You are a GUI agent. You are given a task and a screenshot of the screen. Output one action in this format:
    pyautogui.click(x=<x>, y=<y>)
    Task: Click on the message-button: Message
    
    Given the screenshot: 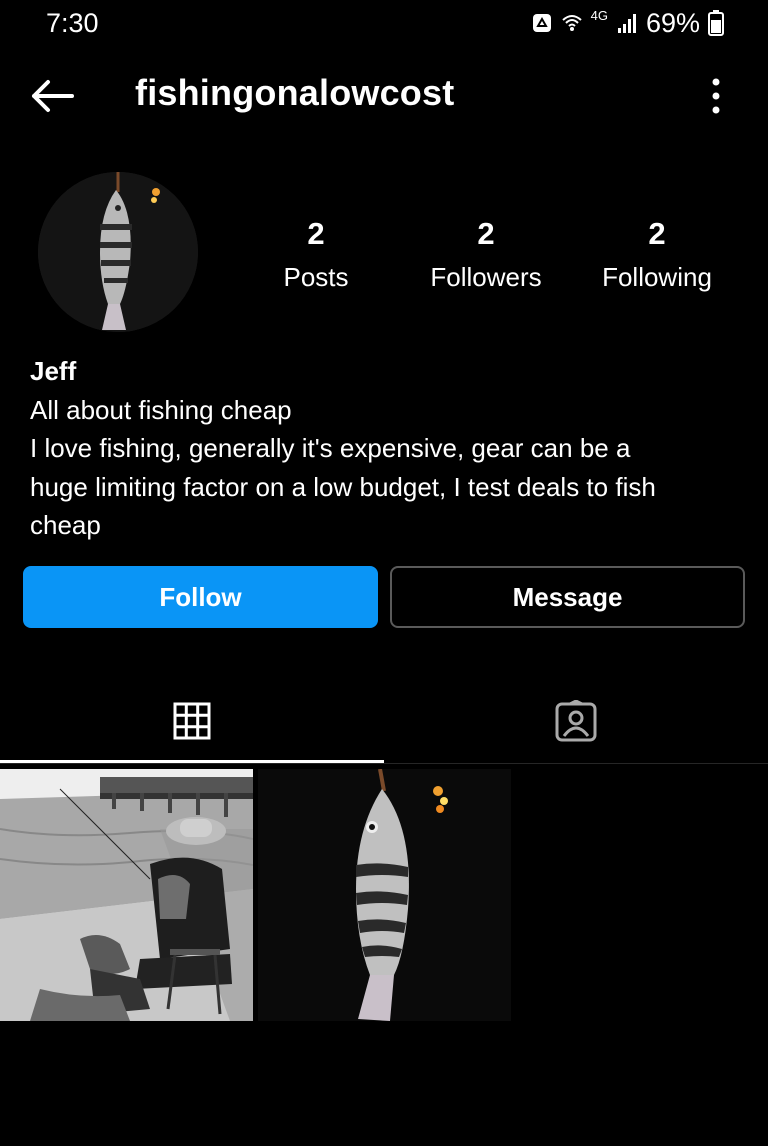 What is the action you would take?
    pyautogui.click(x=567, y=597)
    